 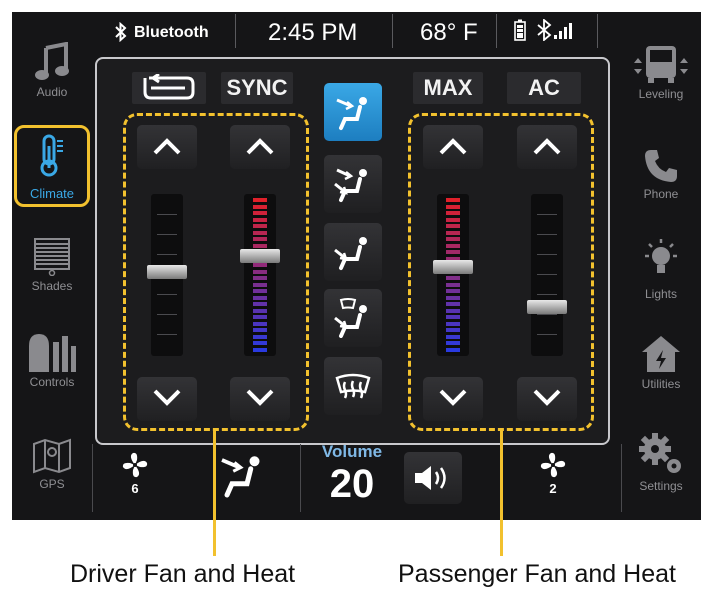 I want to click on driver-fan-speed-indicator: 6, so click(x=135, y=474).